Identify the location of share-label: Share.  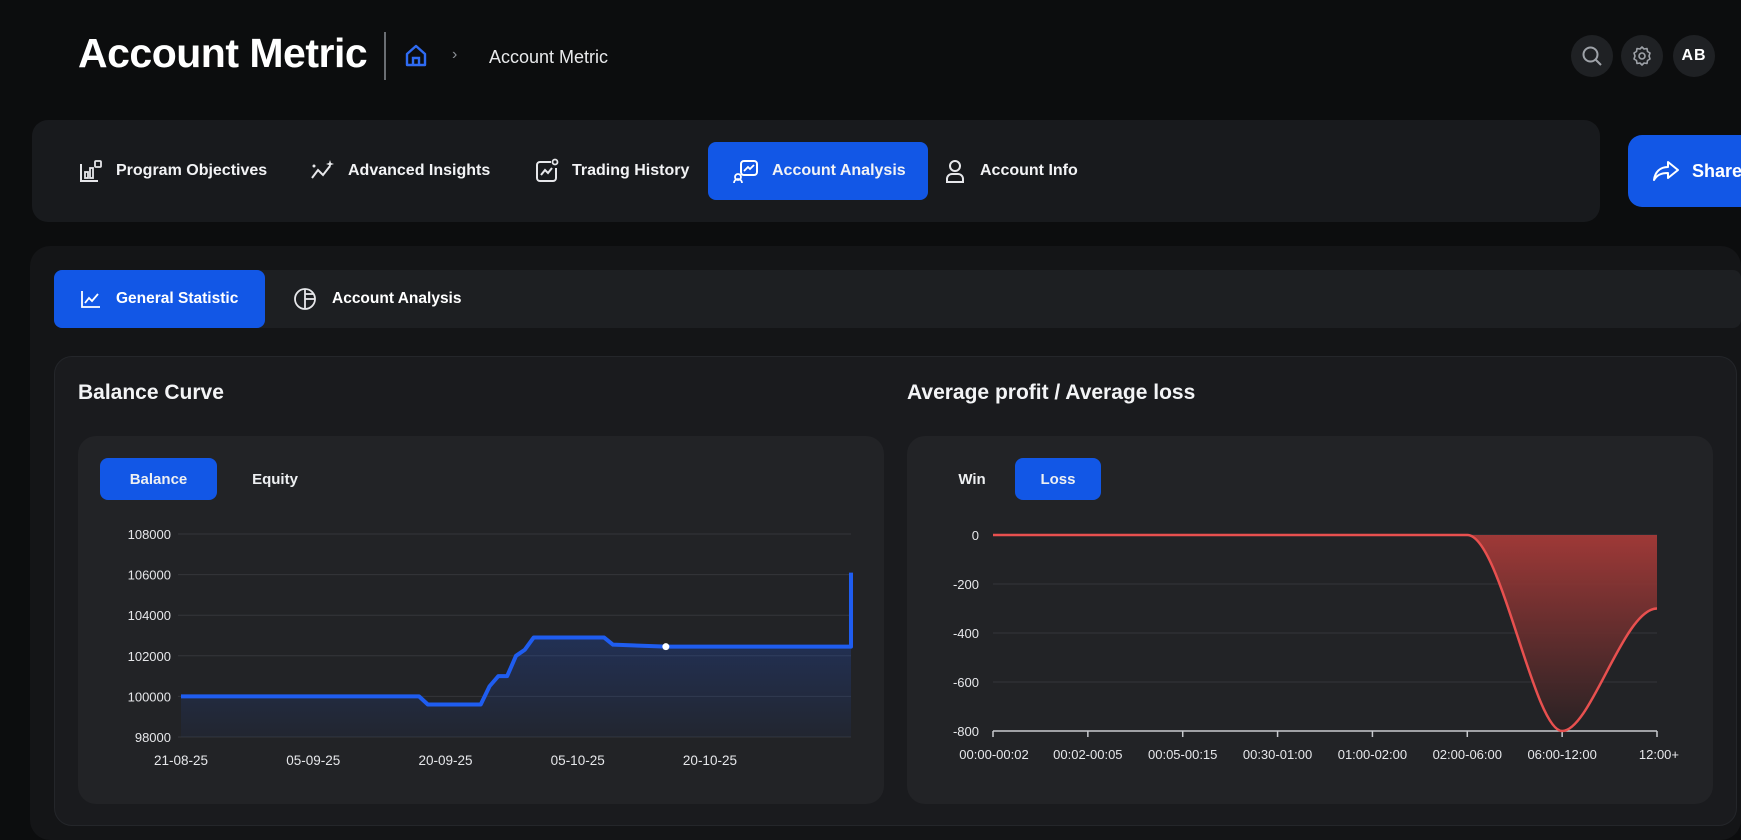
(1716, 170).